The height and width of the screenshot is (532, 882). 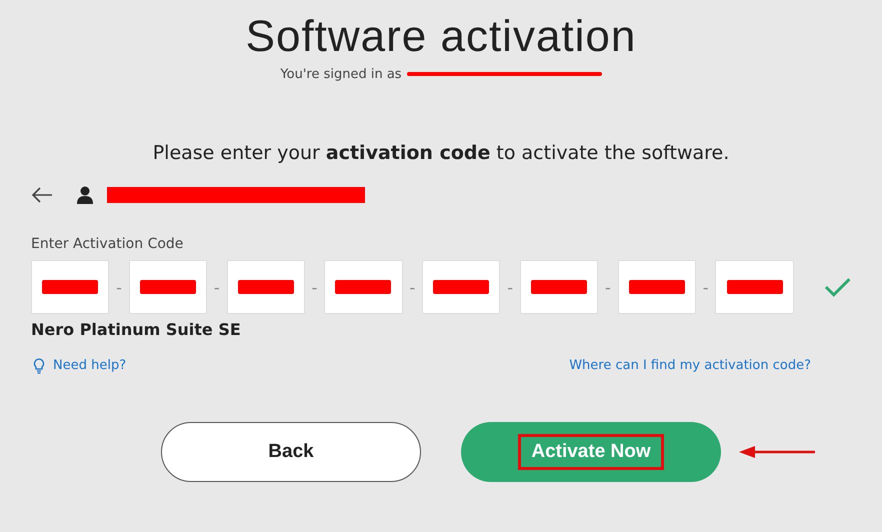 What do you see at coordinates (291, 452) in the screenshot?
I see `back-button: Back` at bounding box center [291, 452].